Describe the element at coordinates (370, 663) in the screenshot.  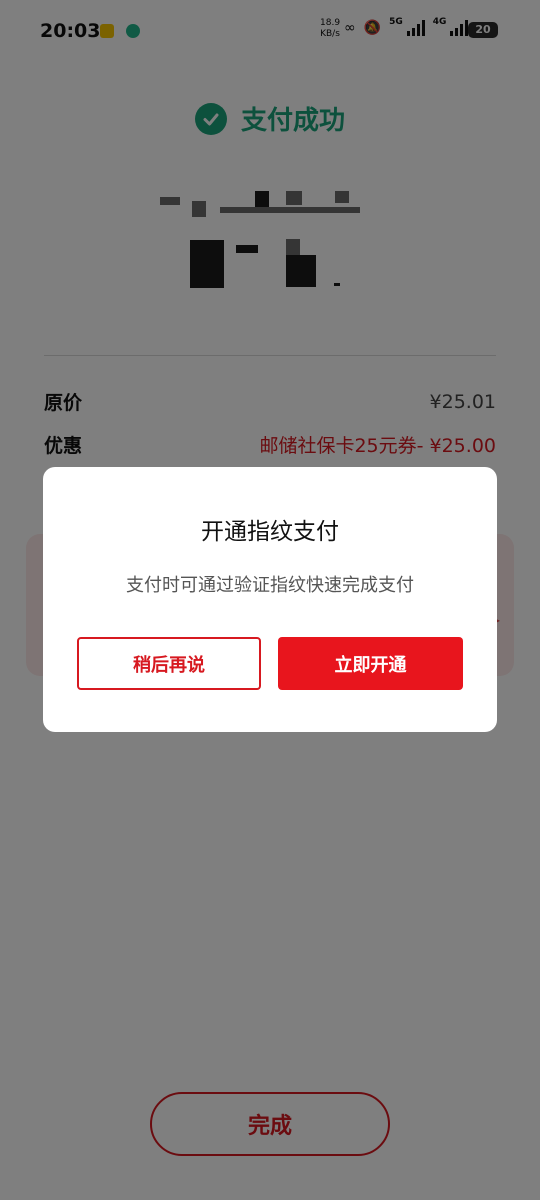
I see `enable-fingerprint-button: 立即开通` at that location.